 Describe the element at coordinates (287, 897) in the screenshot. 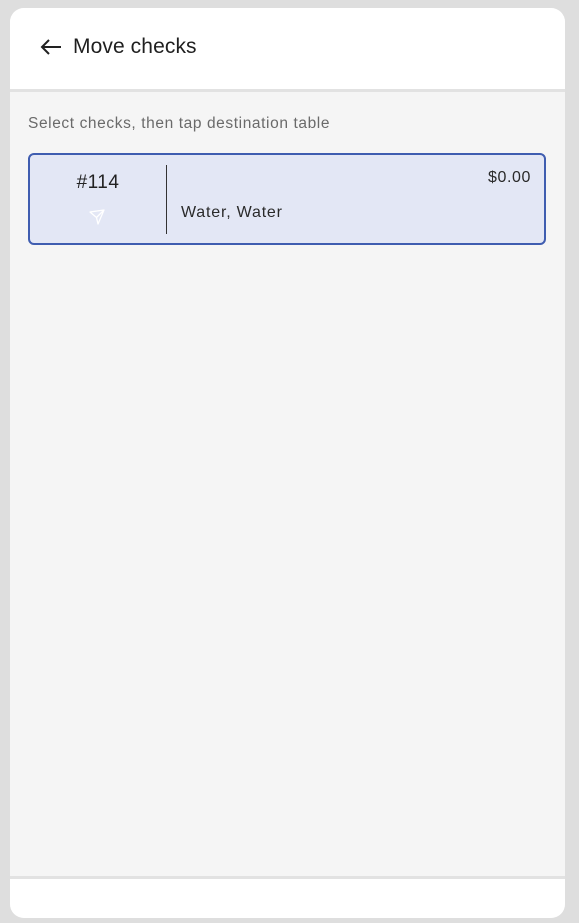

I see `bottom-bar` at that location.